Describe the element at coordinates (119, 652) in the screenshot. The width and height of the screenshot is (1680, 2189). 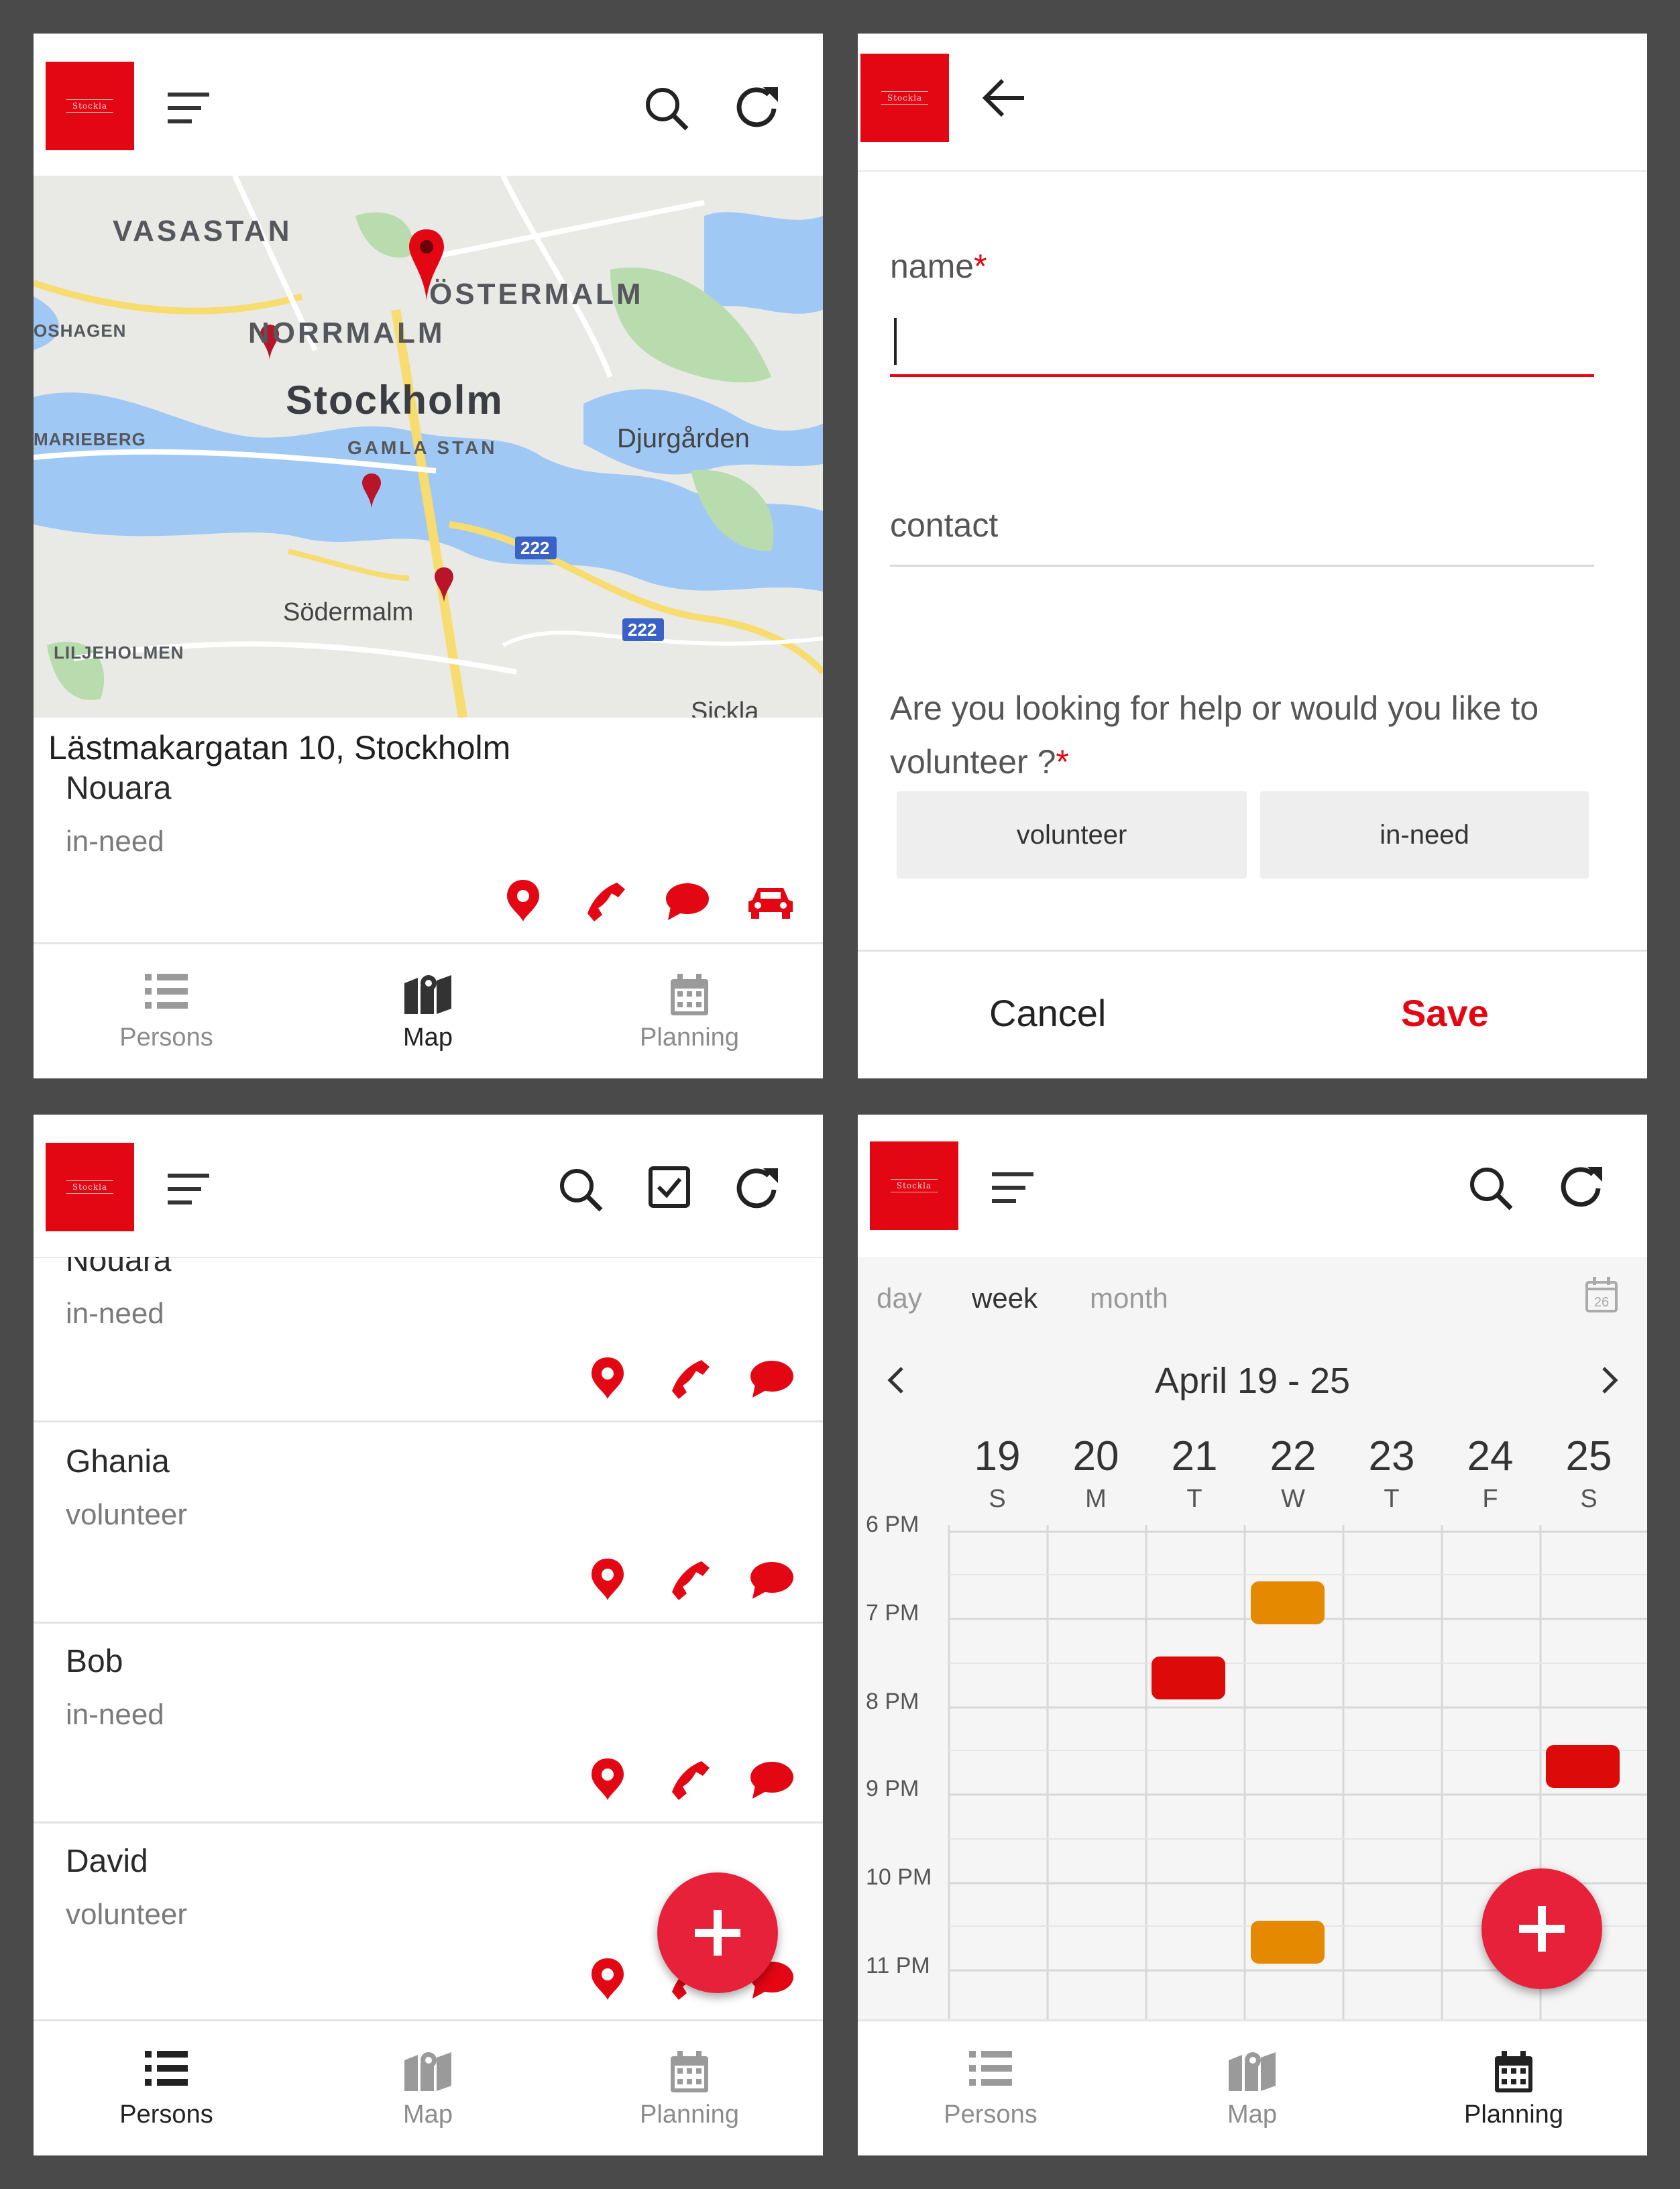
I see `map-label-liljeholmen: LILJEHOLMEN` at that location.